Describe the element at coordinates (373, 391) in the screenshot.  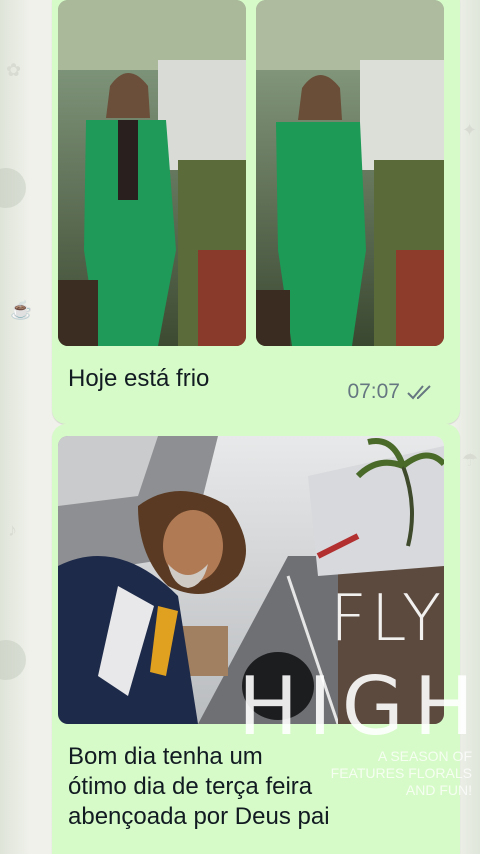
I see `message-time: 07:07` at that location.